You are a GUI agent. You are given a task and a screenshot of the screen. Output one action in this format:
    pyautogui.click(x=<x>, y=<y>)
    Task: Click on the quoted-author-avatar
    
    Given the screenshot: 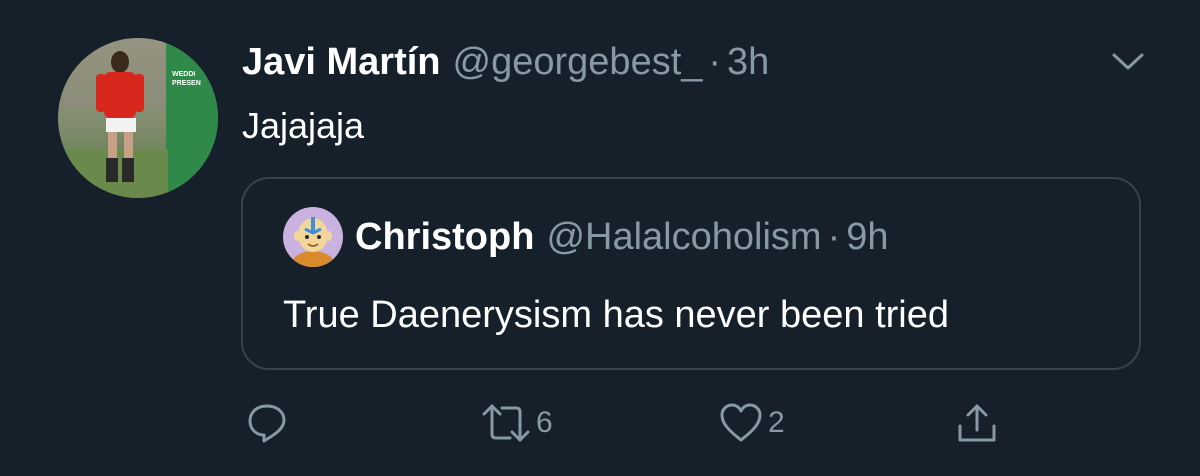 What is the action you would take?
    pyautogui.click(x=313, y=237)
    